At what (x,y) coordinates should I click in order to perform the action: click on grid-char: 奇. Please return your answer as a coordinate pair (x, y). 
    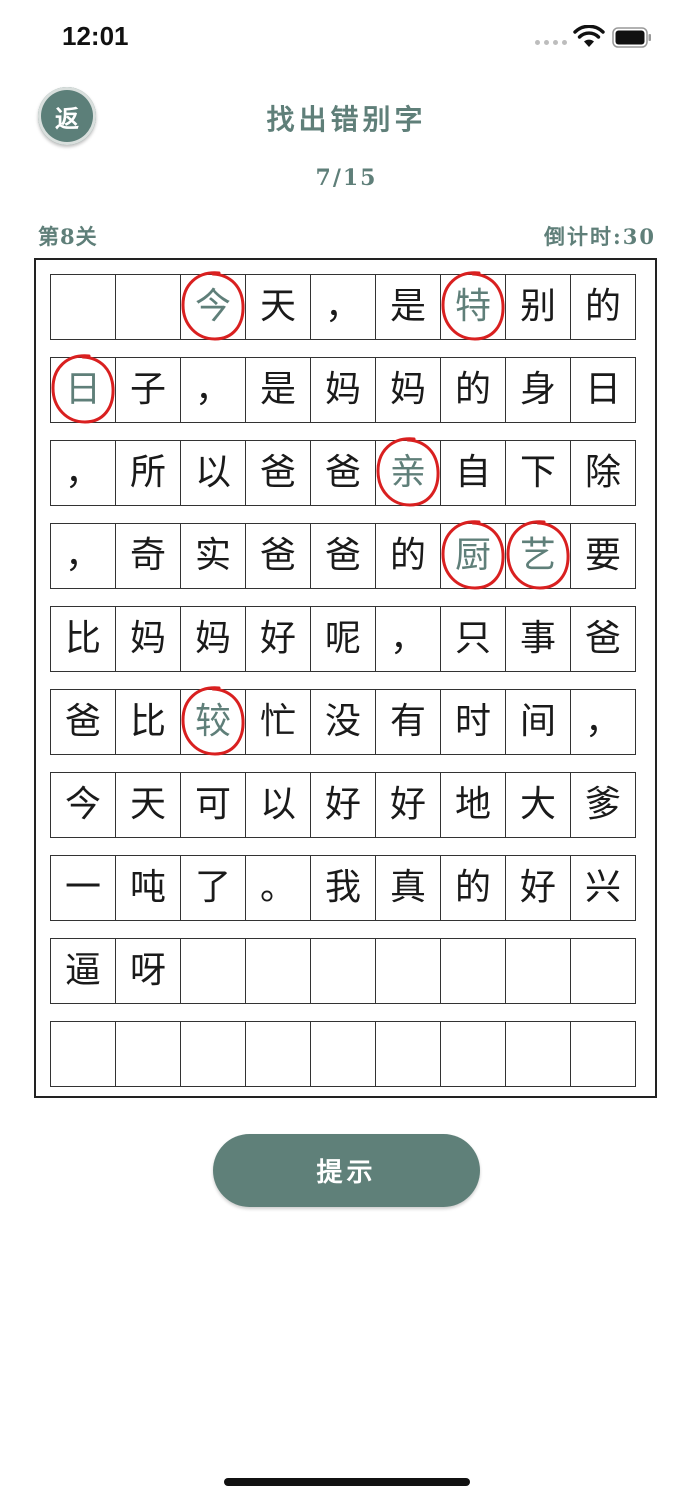
    Looking at the image, I should click on (147, 555).